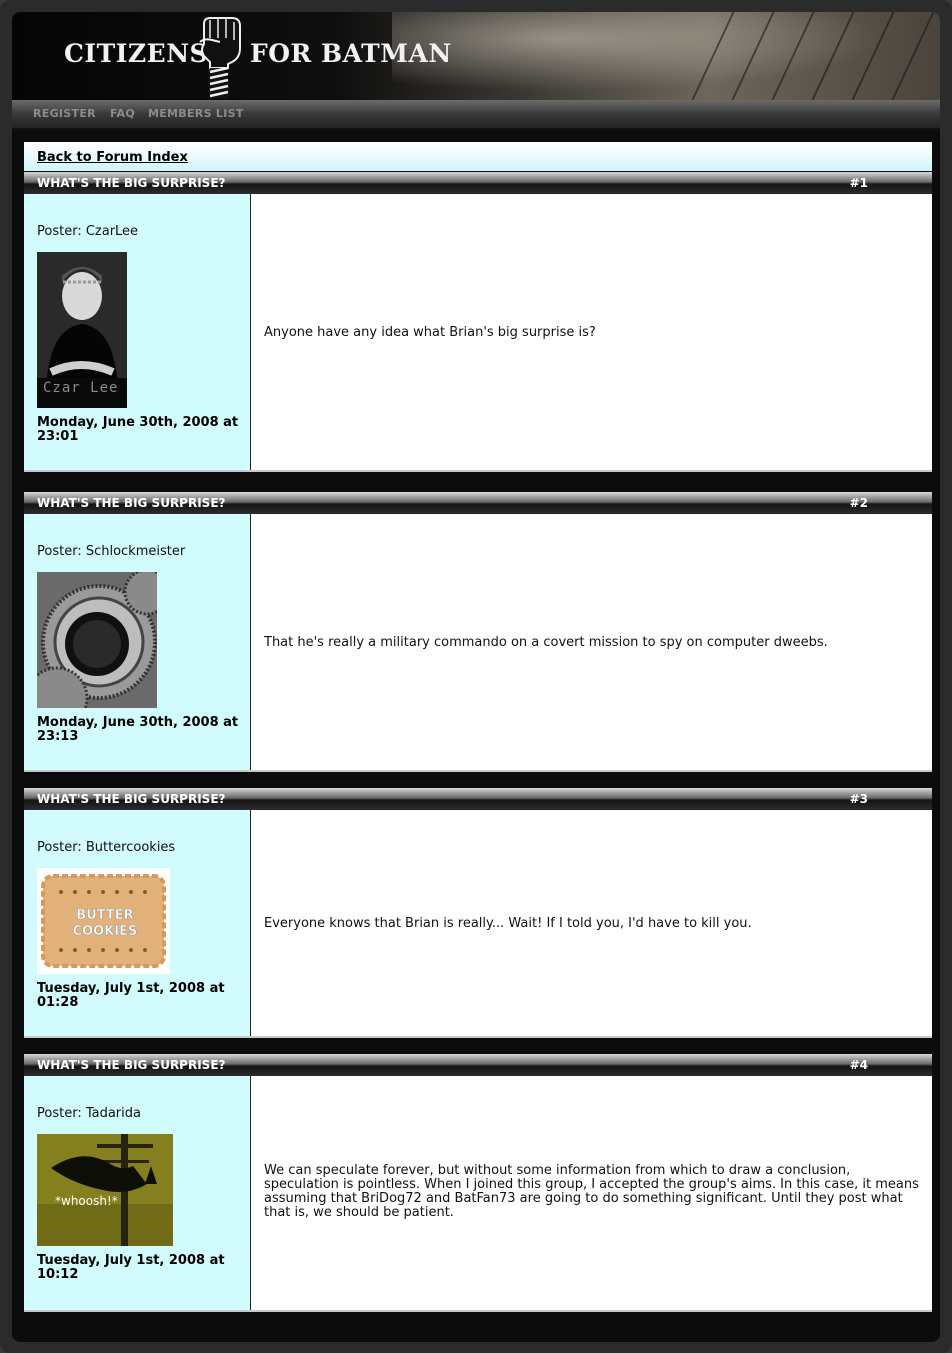 The image size is (952, 1353). What do you see at coordinates (476, 56) in the screenshot?
I see `site-banner: CITIZENS FOR BATMAN` at bounding box center [476, 56].